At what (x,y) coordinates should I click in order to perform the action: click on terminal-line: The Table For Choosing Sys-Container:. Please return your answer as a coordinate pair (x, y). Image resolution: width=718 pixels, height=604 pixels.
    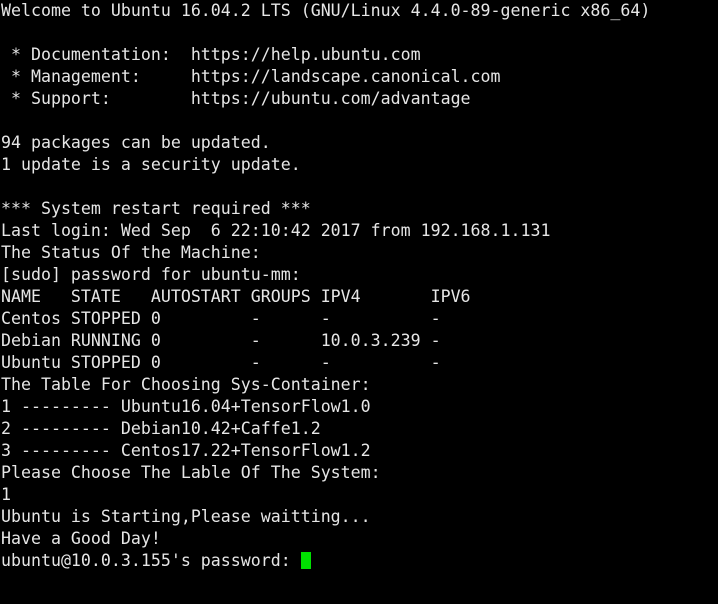
    Looking at the image, I should click on (186, 384).